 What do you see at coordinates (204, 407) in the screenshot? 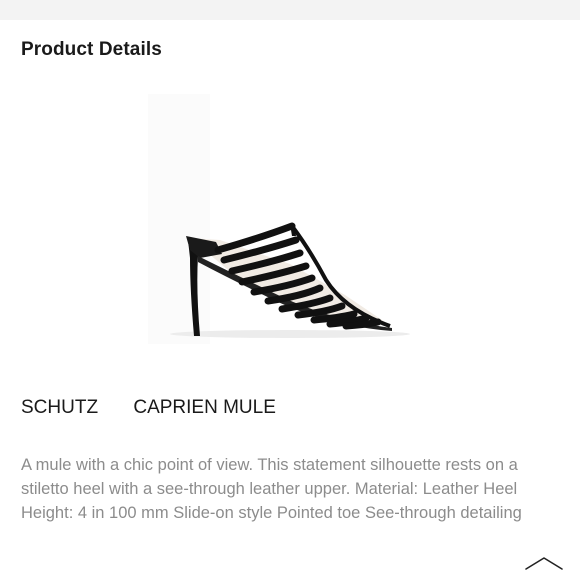
I see `product-name: CAPRIEN MULE` at bounding box center [204, 407].